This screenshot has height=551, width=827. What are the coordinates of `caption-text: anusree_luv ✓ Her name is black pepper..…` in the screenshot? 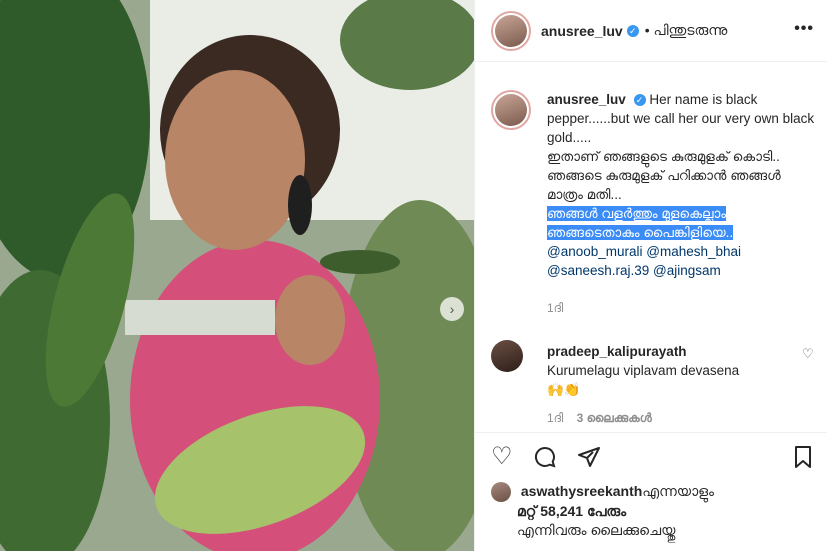 It's located at (681, 185).